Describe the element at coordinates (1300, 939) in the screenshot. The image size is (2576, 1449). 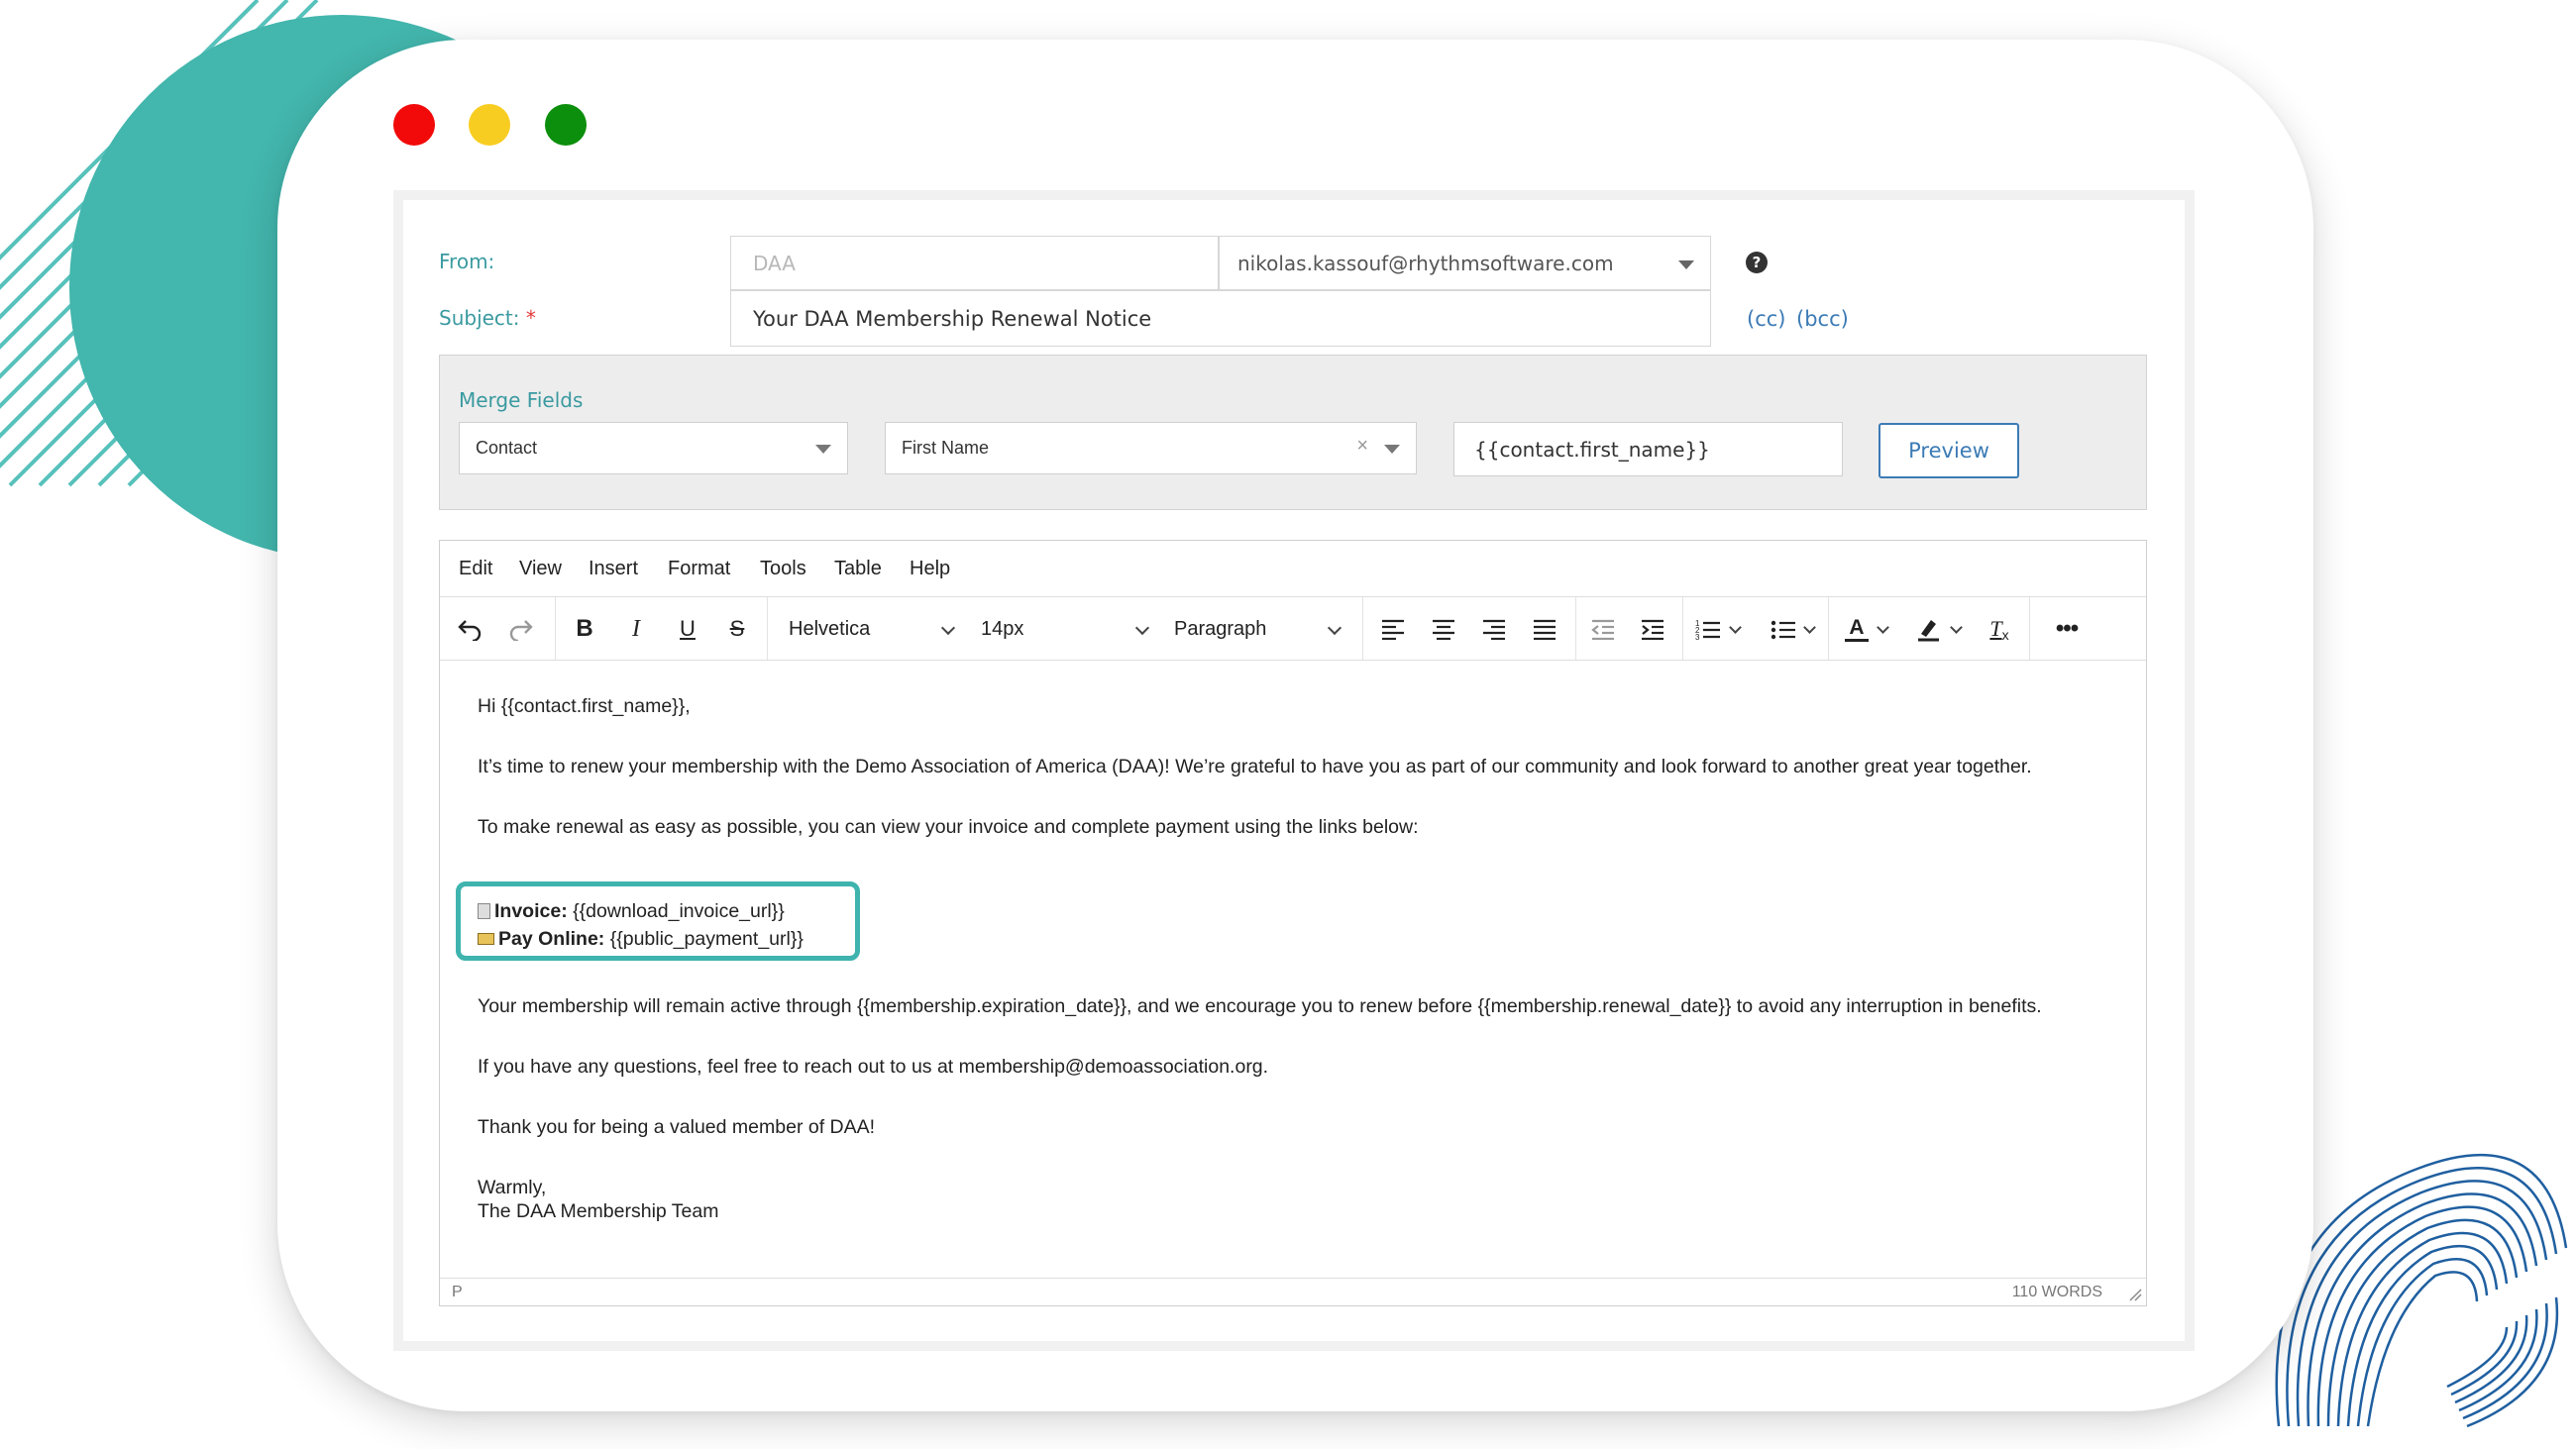
I see `pay-online-line: Pay Online: {{public_payment_url}}` at that location.